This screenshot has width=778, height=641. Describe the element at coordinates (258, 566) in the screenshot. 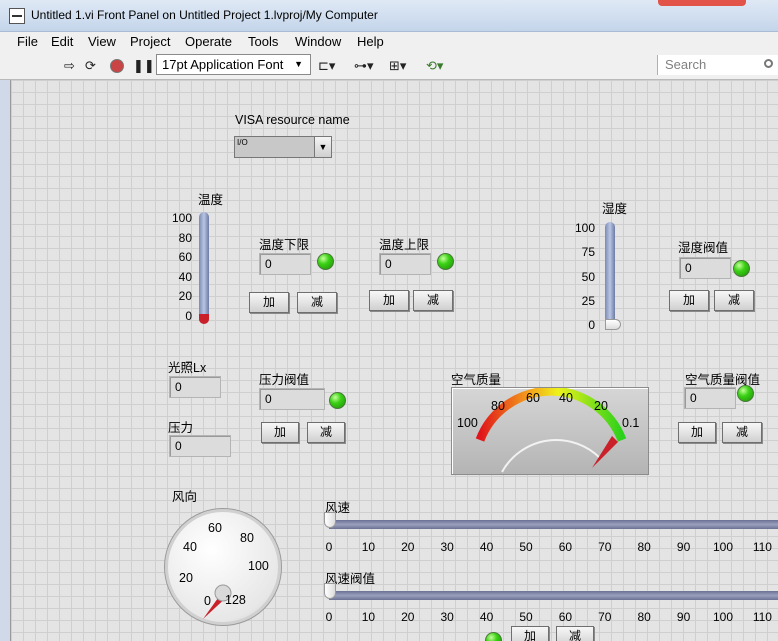

I see `wind-dir-tick: 100` at that location.